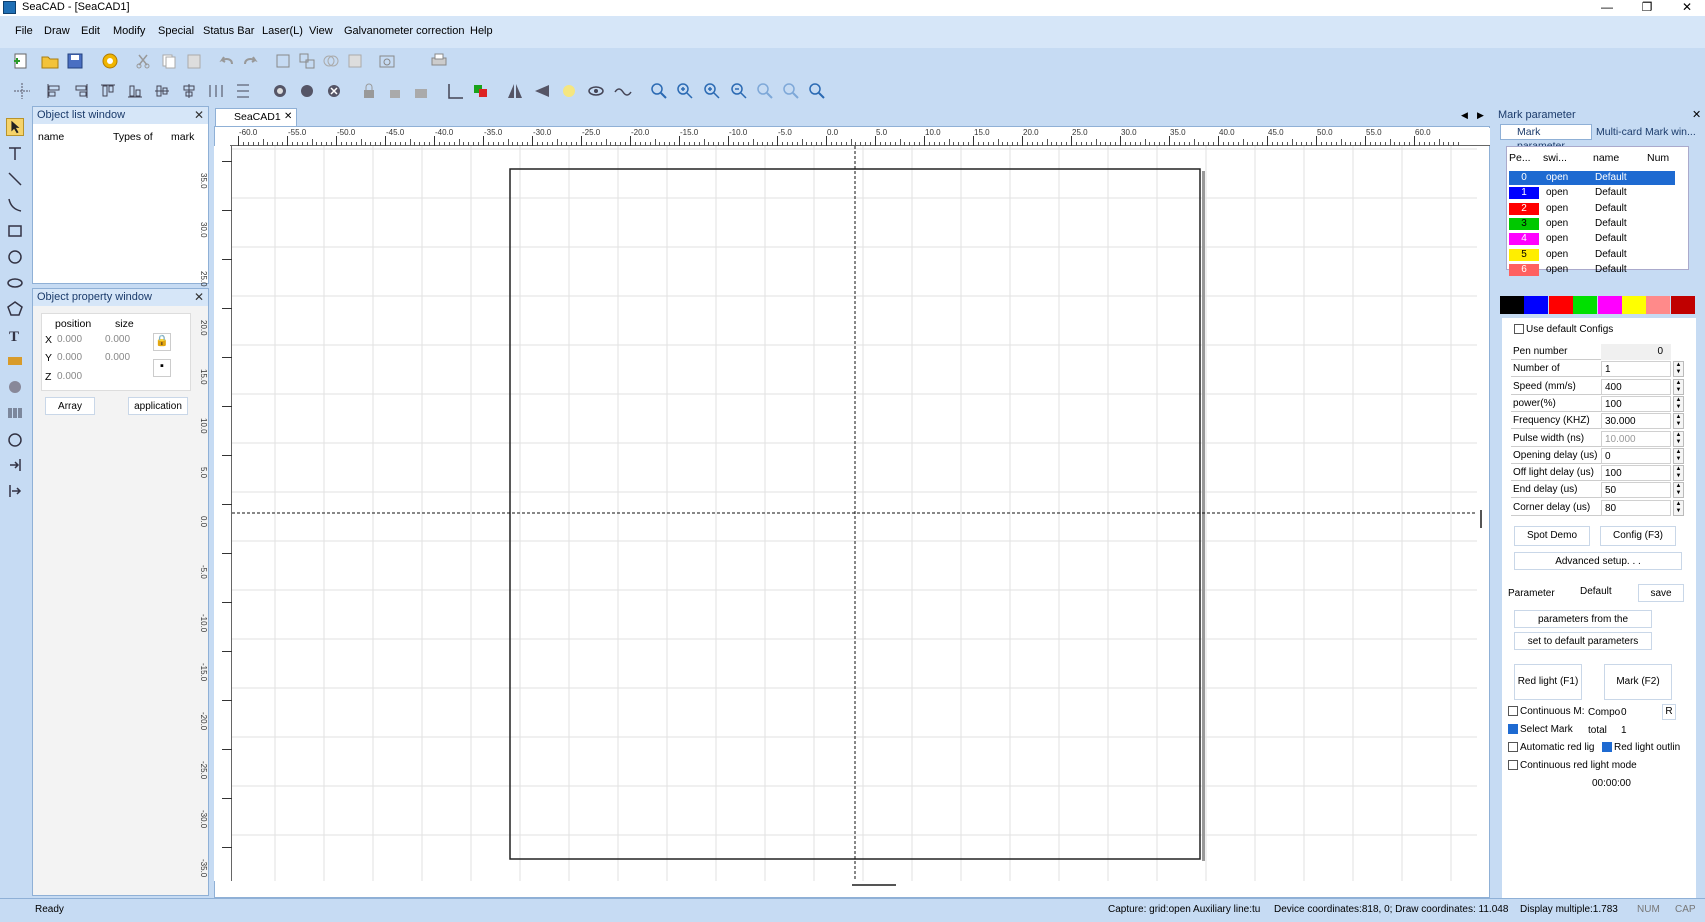 The image size is (1705, 922). I want to click on tab-seacad1: SeaCAD1 ✕, so click(256, 117).